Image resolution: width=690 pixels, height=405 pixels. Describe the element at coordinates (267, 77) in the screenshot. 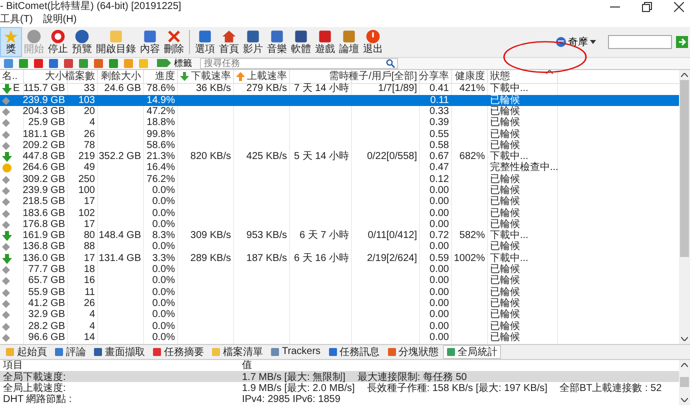

I see `column-header: 上載速率` at that location.